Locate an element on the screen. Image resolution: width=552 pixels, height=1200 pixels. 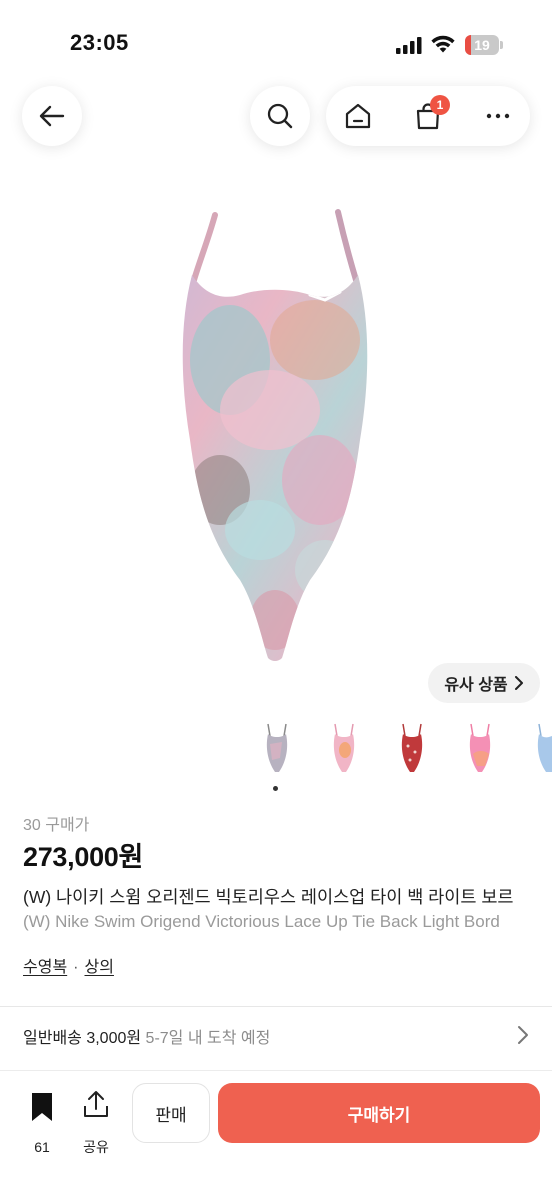
product-title-ko: (W) 나이키 스윔 오리젠드 빅토리우스 레이스업 타이 백 라이트 보르 is located at coordinates (268, 897).